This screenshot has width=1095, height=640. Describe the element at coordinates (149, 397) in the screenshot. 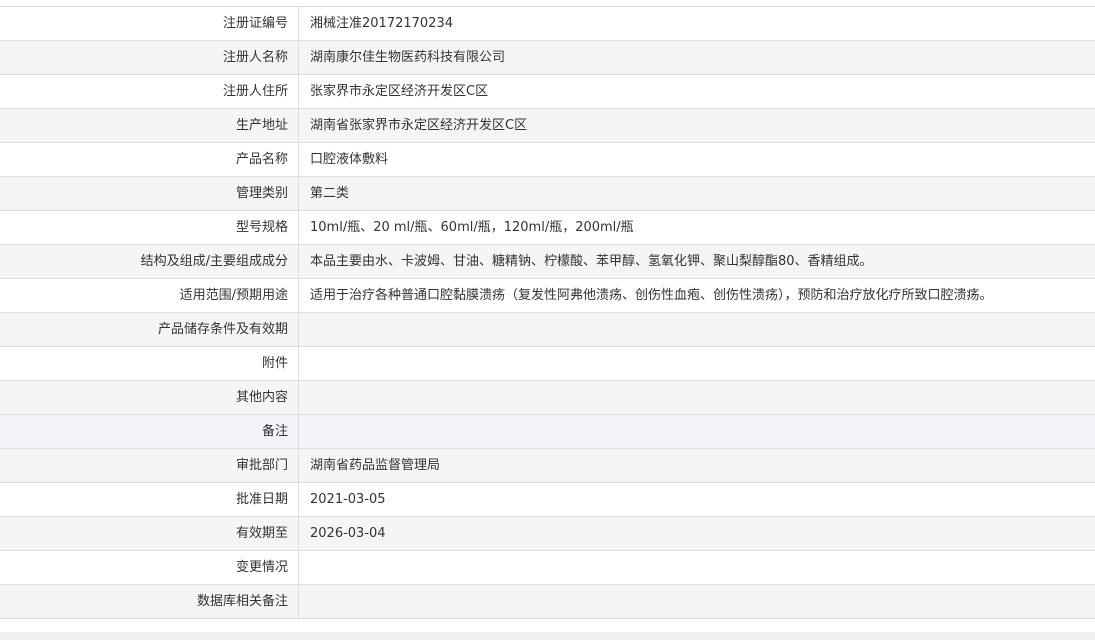

I see `field-label-other-content: 其他内容` at that location.